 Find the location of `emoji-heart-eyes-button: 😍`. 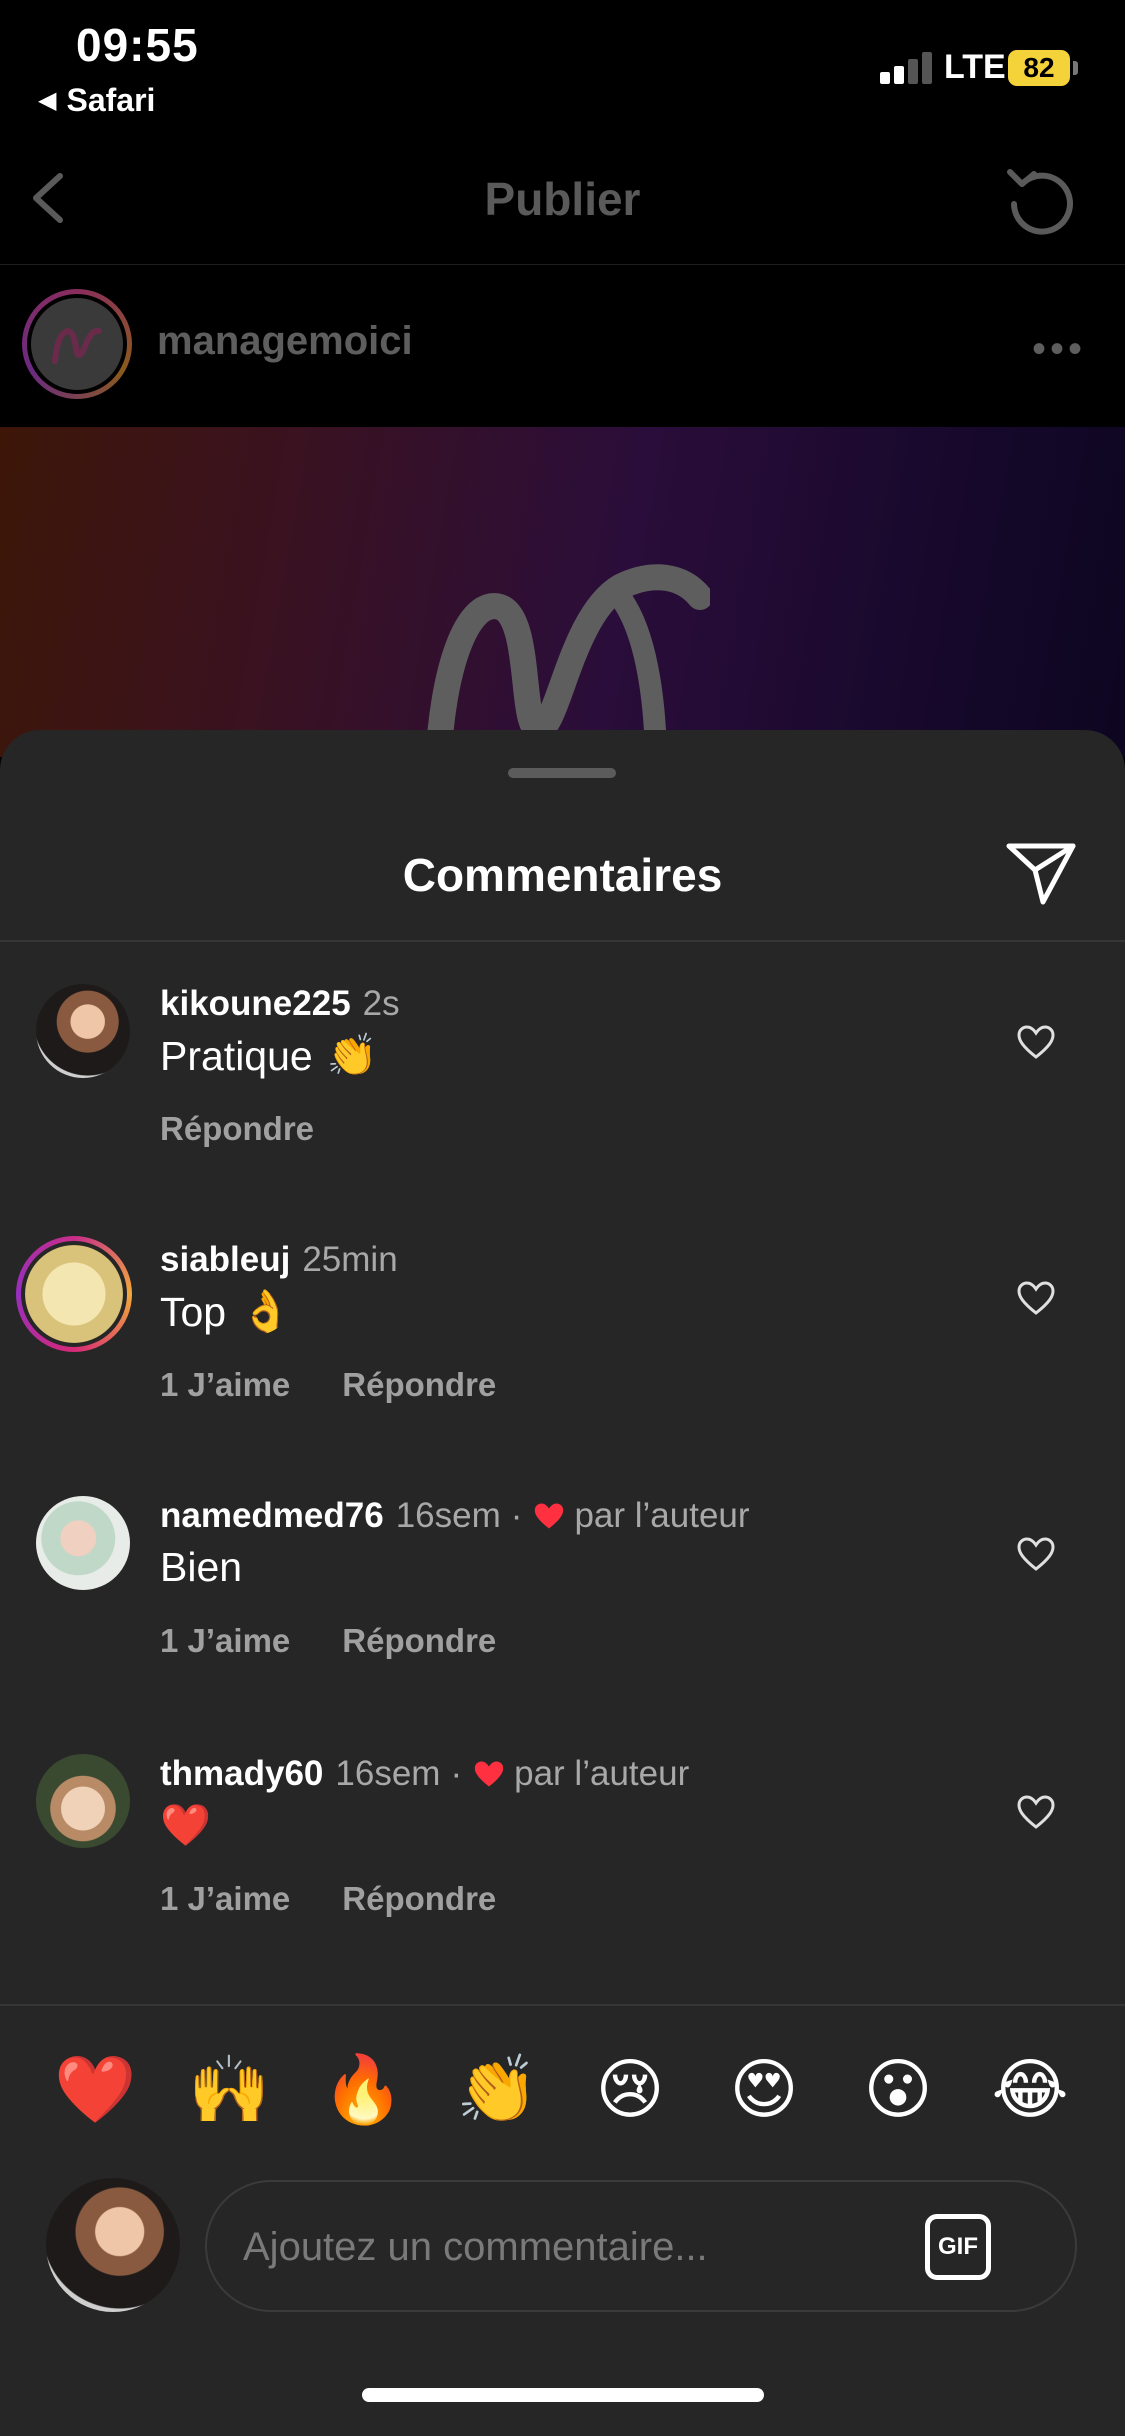

emoji-heart-eyes-button: 😍 is located at coordinates (764, 2090).